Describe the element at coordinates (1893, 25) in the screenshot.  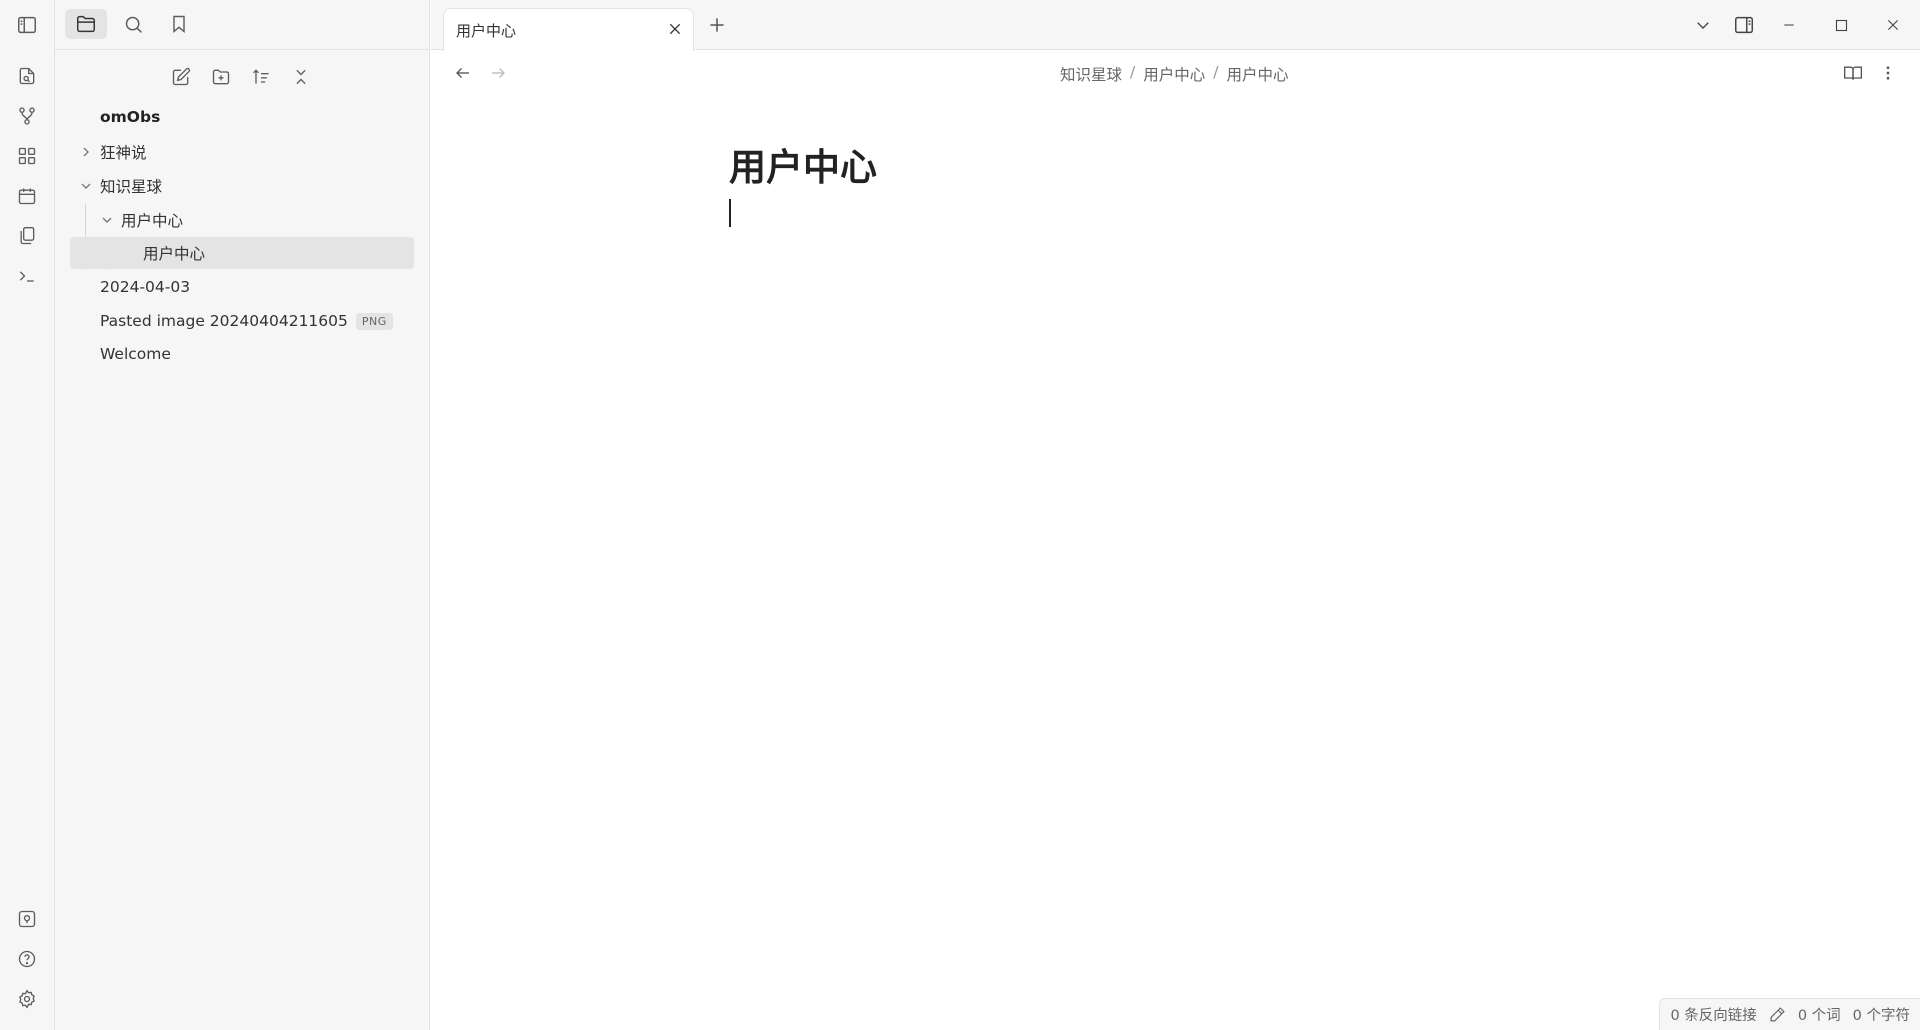
I see `window-close-icon` at that location.